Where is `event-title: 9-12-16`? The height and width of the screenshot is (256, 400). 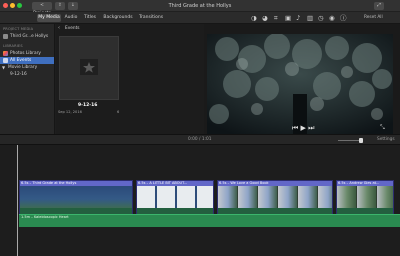 event-title: 9-12-16 is located at coordinates (88, 105).